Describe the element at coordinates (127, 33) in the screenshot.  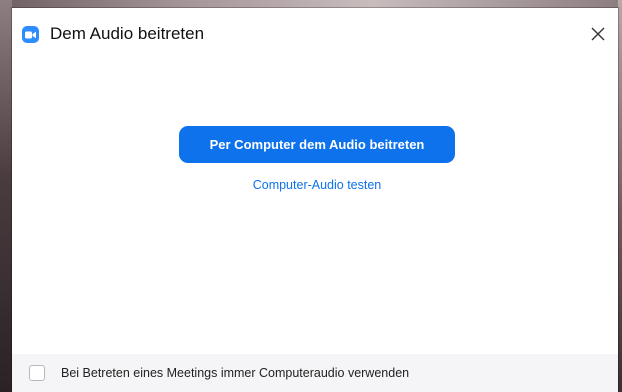
I see `dialog-title: Dem Audio beitreten` at that location.